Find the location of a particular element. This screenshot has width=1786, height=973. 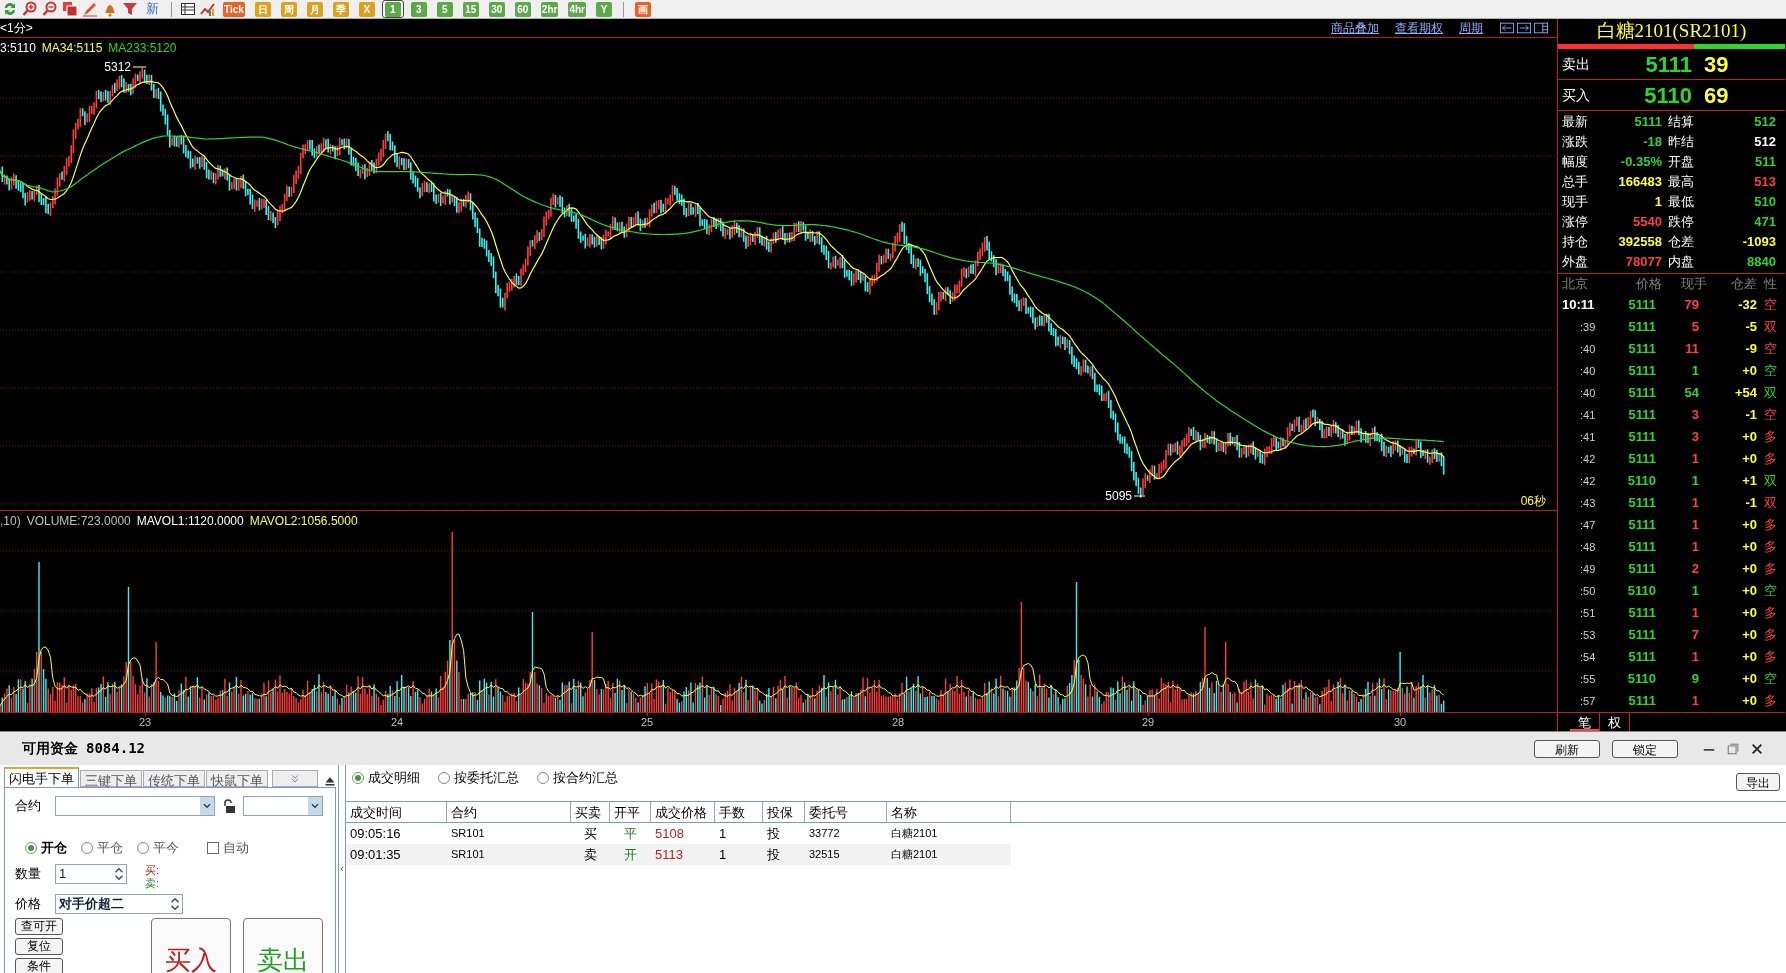

splitter-handle is located at coordinates (342, 869).